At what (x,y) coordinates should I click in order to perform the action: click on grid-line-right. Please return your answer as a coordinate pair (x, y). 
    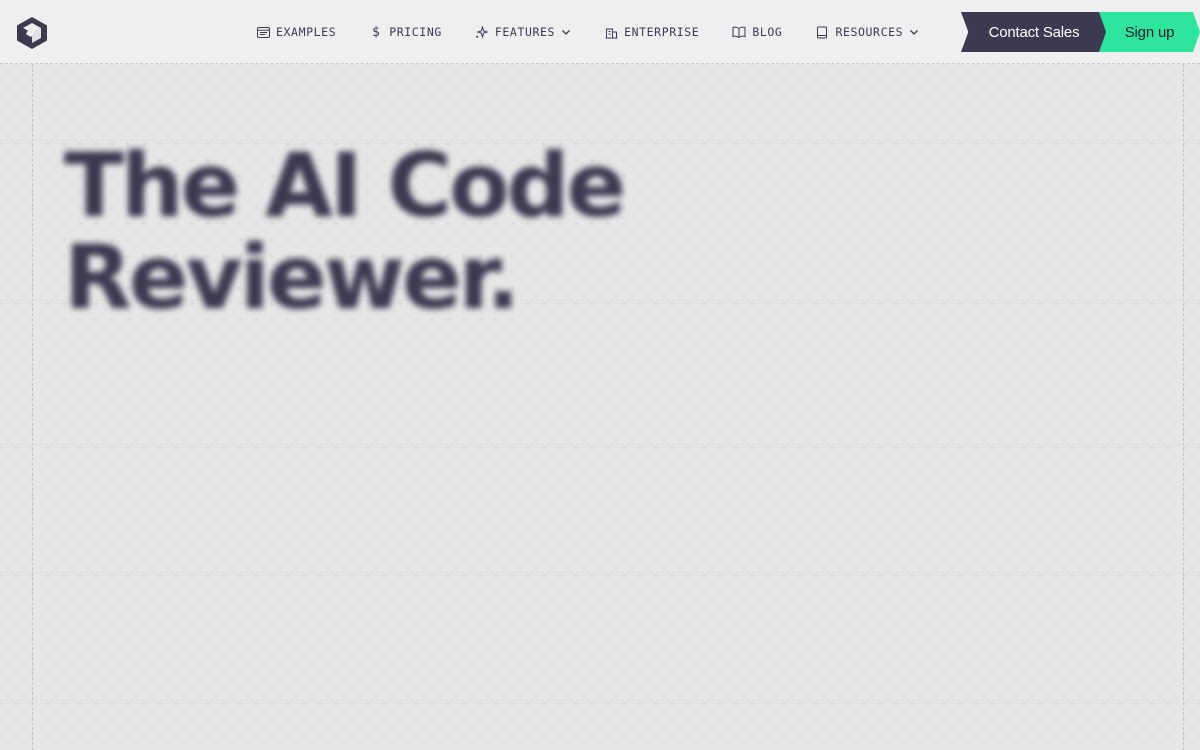
    Looking at the image, I should click on (1183, 407).